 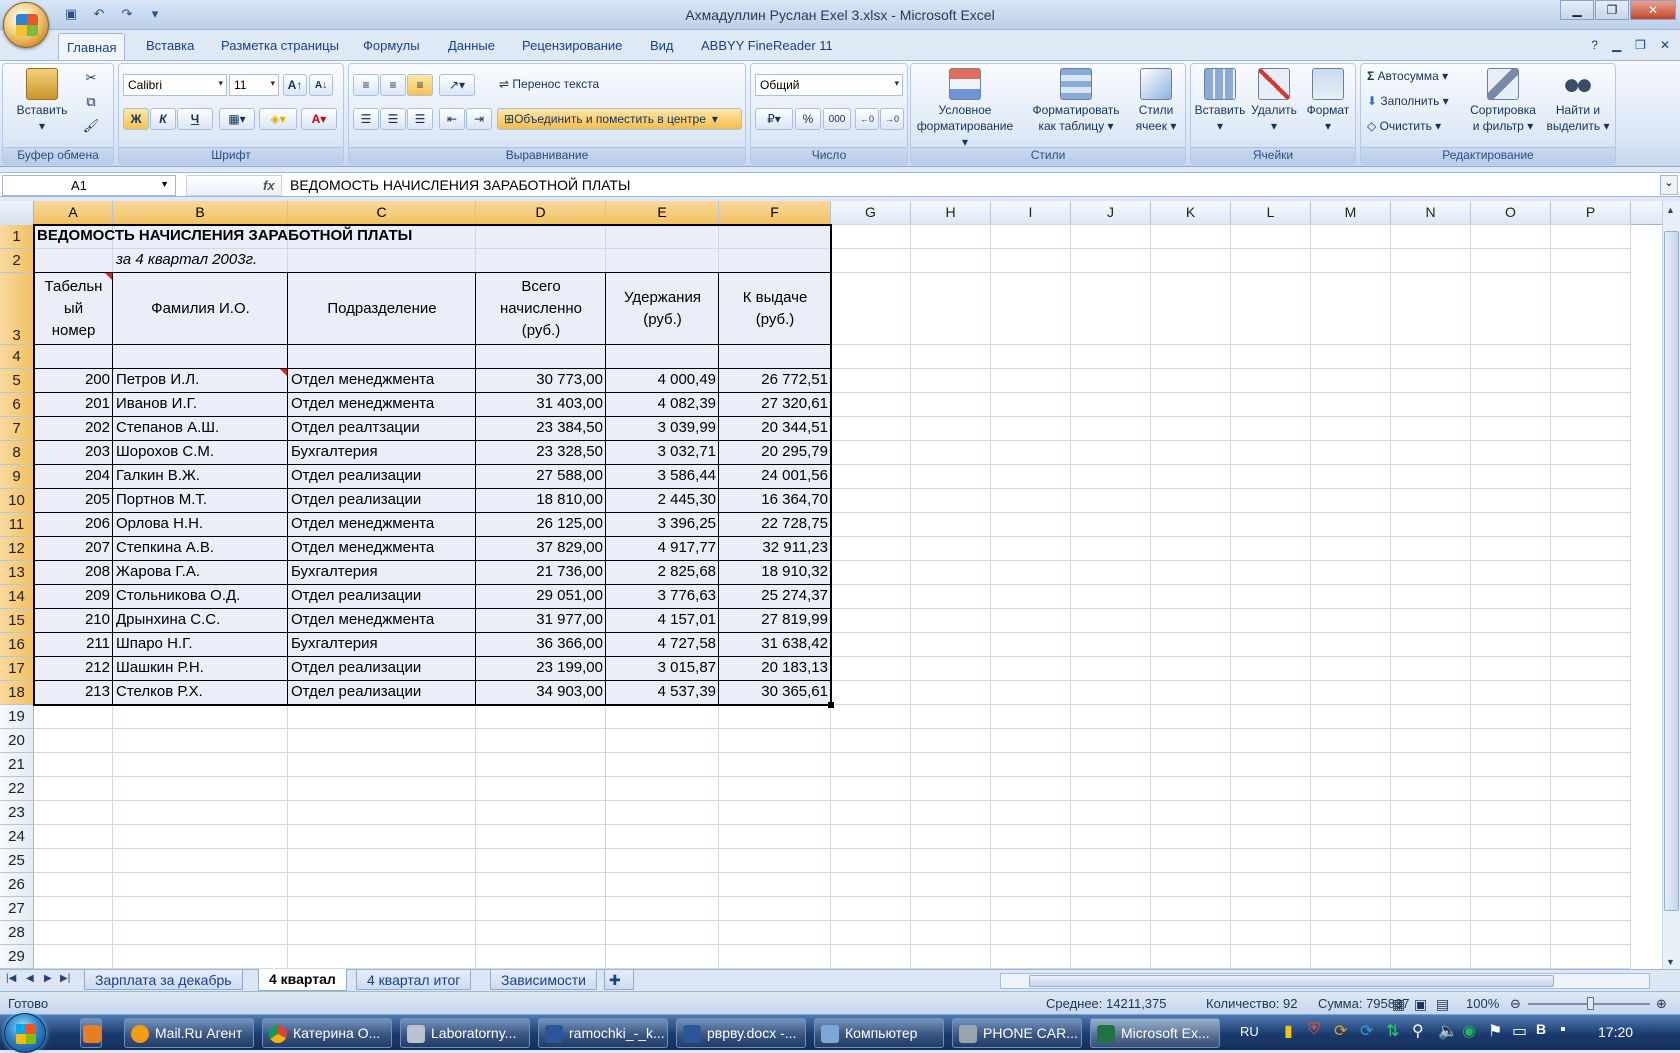 What do you see at coordinates (541, 213) in the screenshot?
I see `column-header-d: D` at bounding box center [541, 213].